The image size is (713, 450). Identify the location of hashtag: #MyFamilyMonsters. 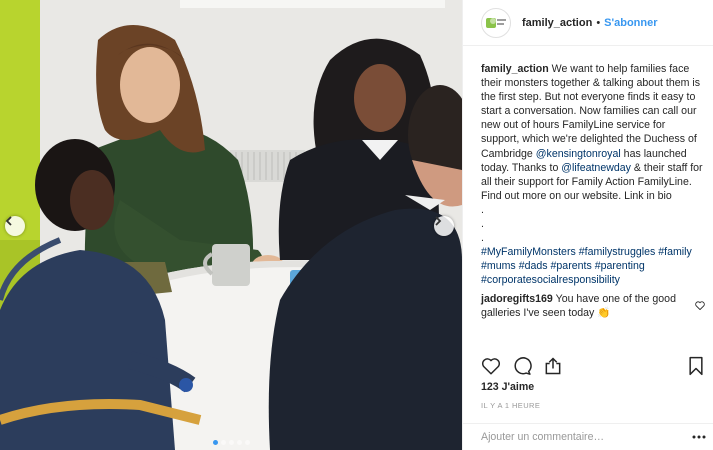
(528, 252).